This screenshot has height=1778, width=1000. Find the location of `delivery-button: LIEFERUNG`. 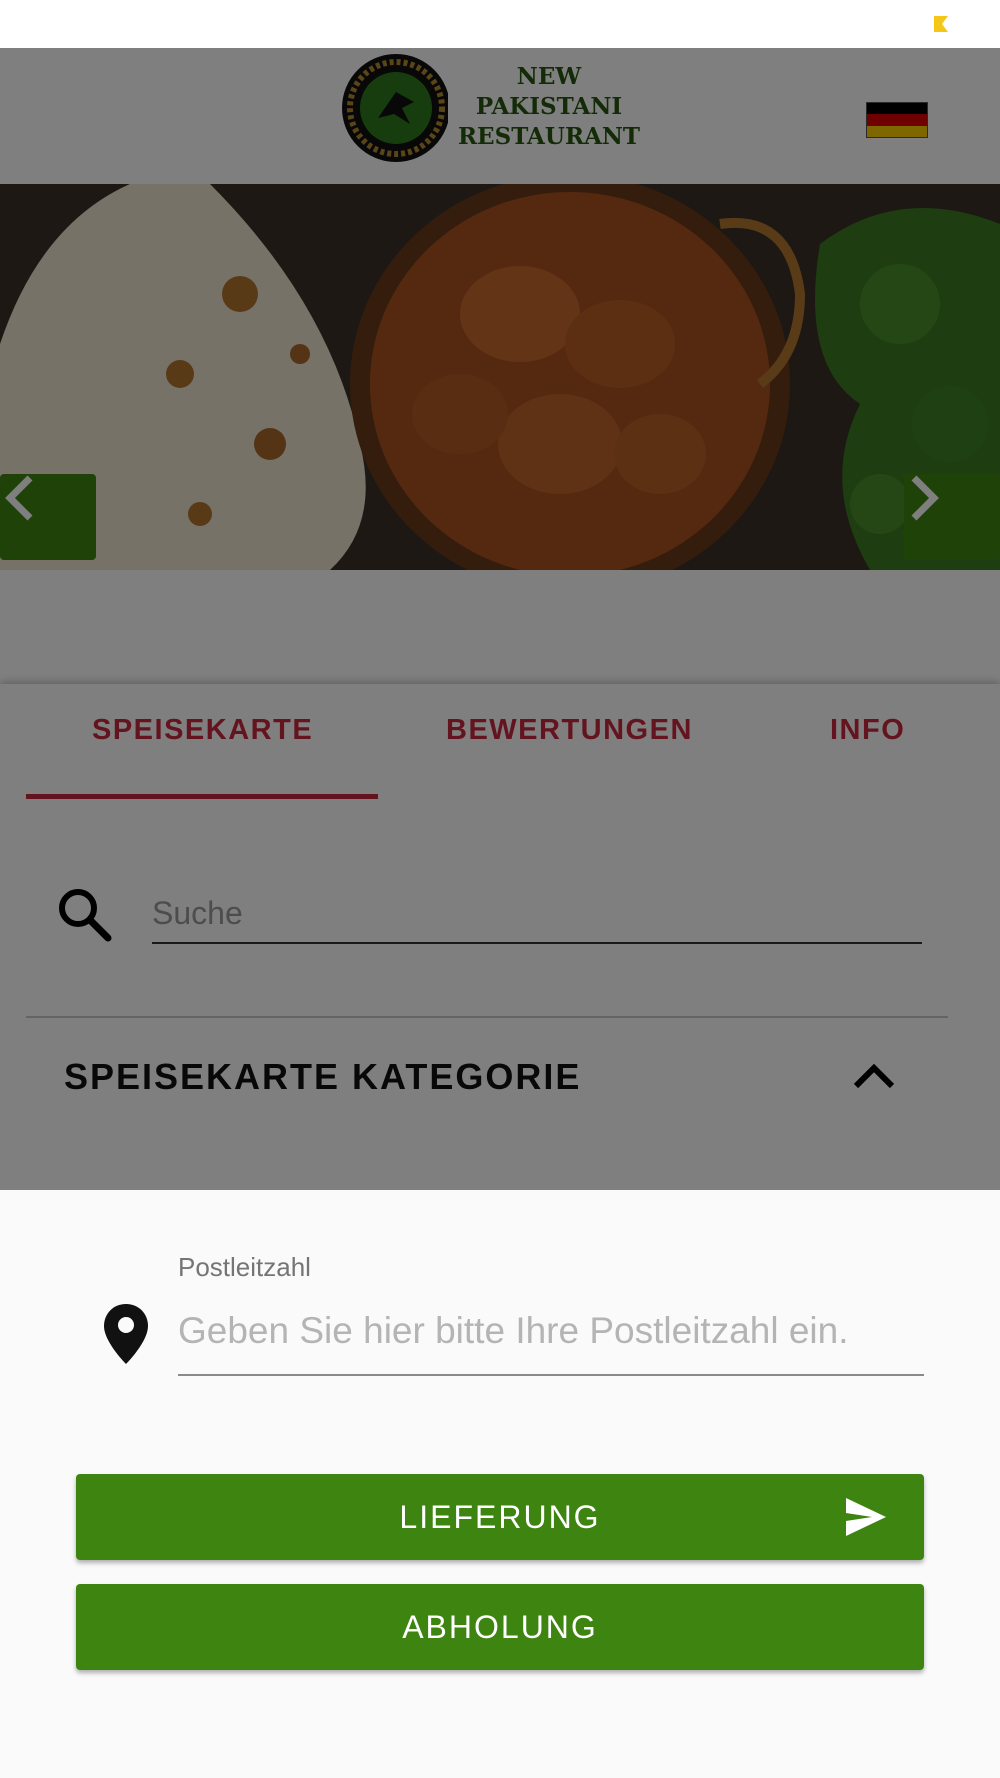

delivery-button: LIEFERUNG is located at coordinates (500, 1517).